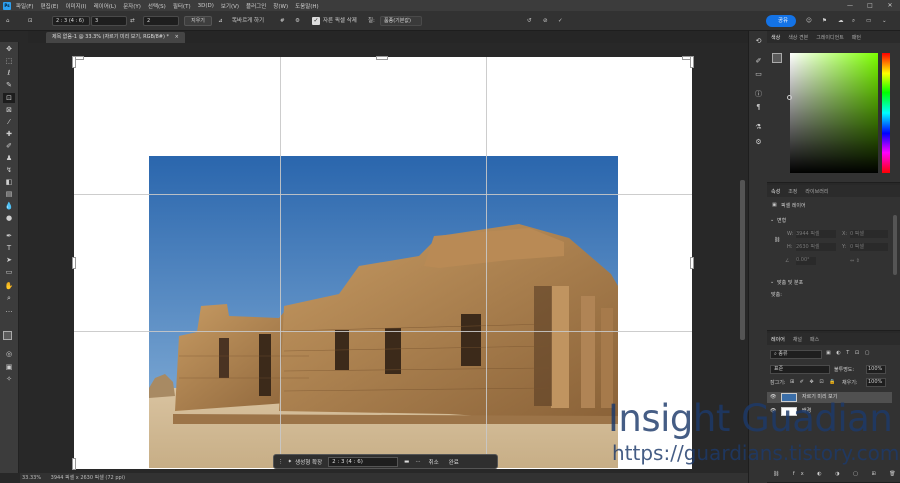 The image size is (900, 483). I want to click on clear-button: 지우기, so click(198, 21).